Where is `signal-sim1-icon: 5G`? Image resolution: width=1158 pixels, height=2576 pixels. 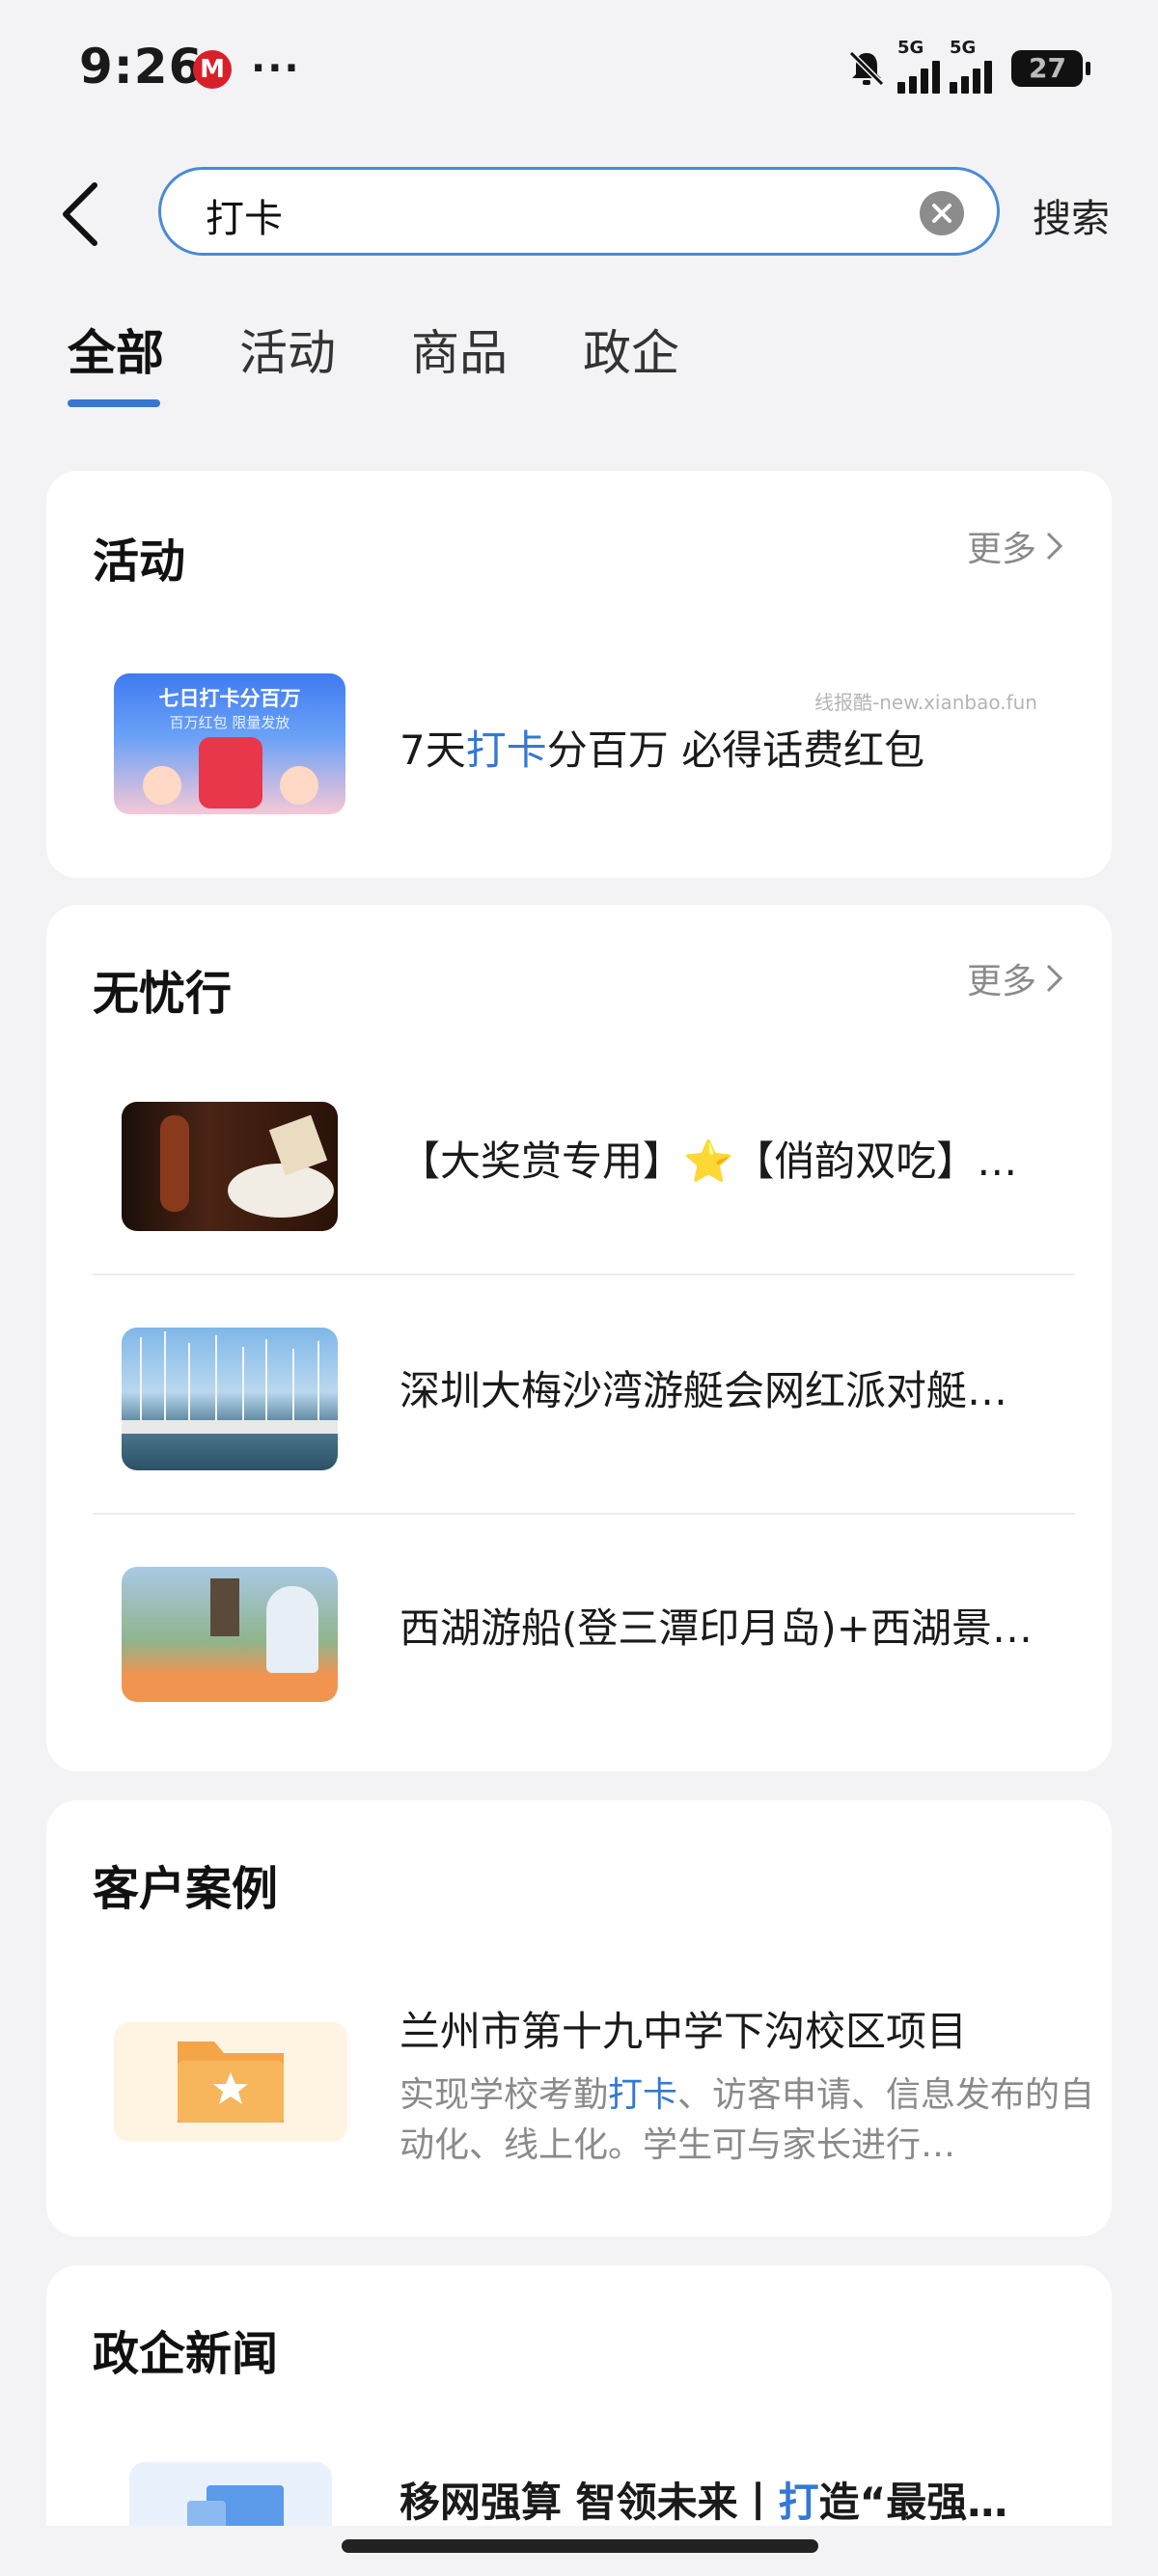 signal-sim1-icon: 5G is located at coordinates (918, 66).